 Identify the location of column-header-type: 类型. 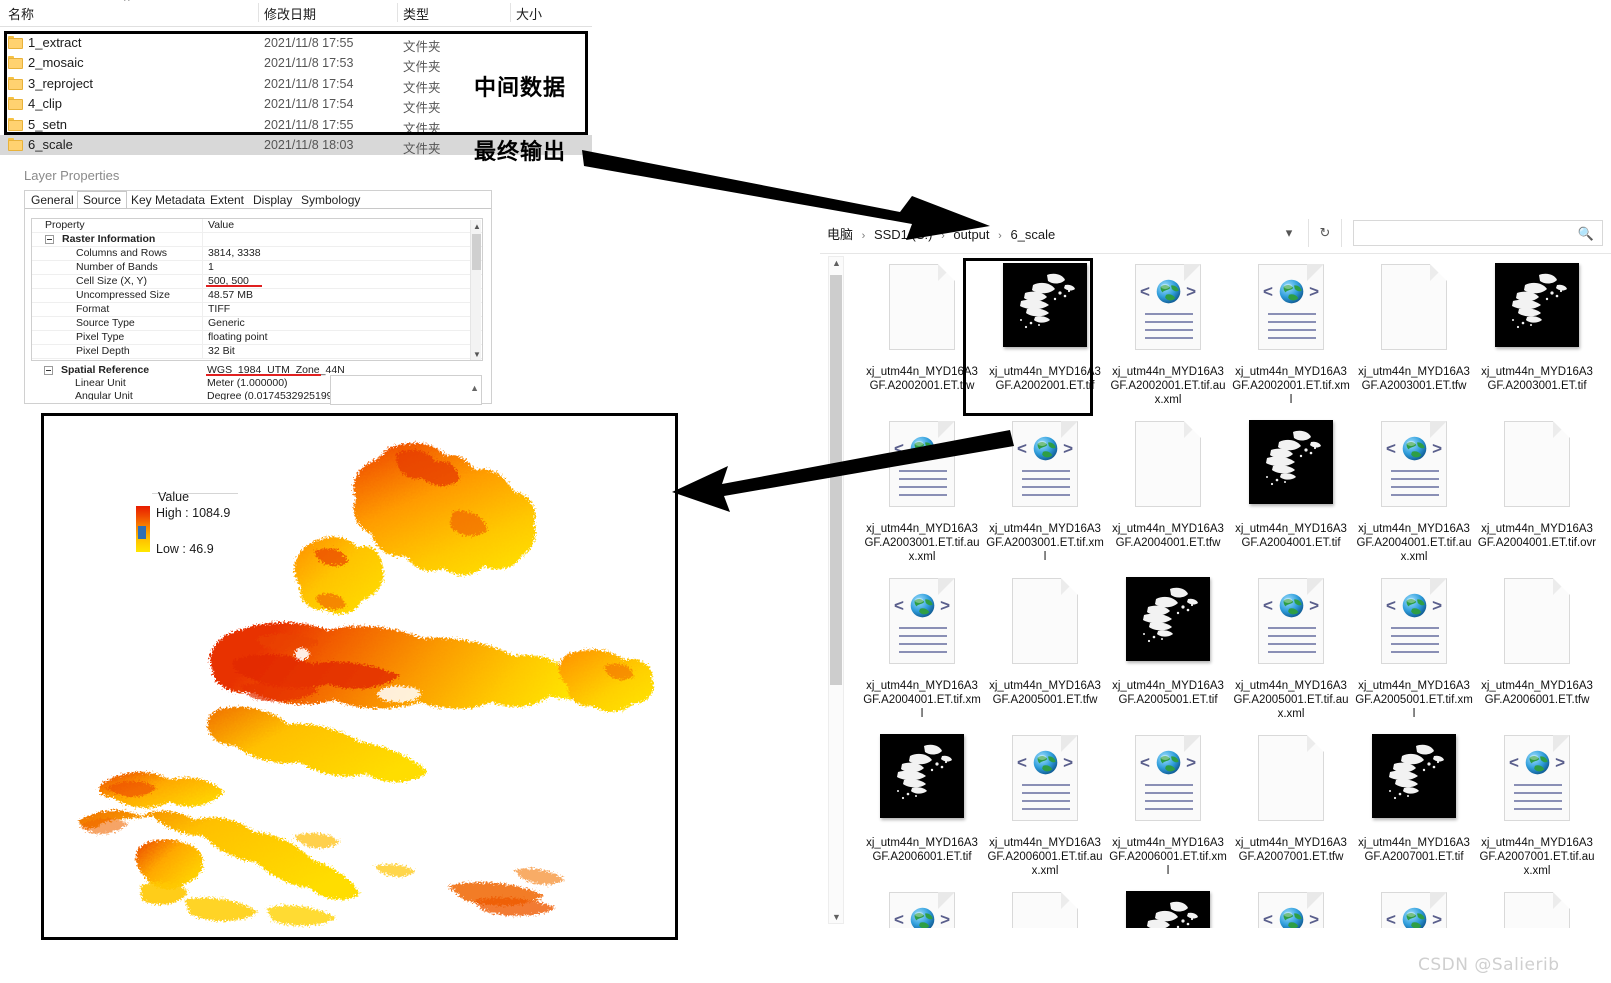
(416, 13).